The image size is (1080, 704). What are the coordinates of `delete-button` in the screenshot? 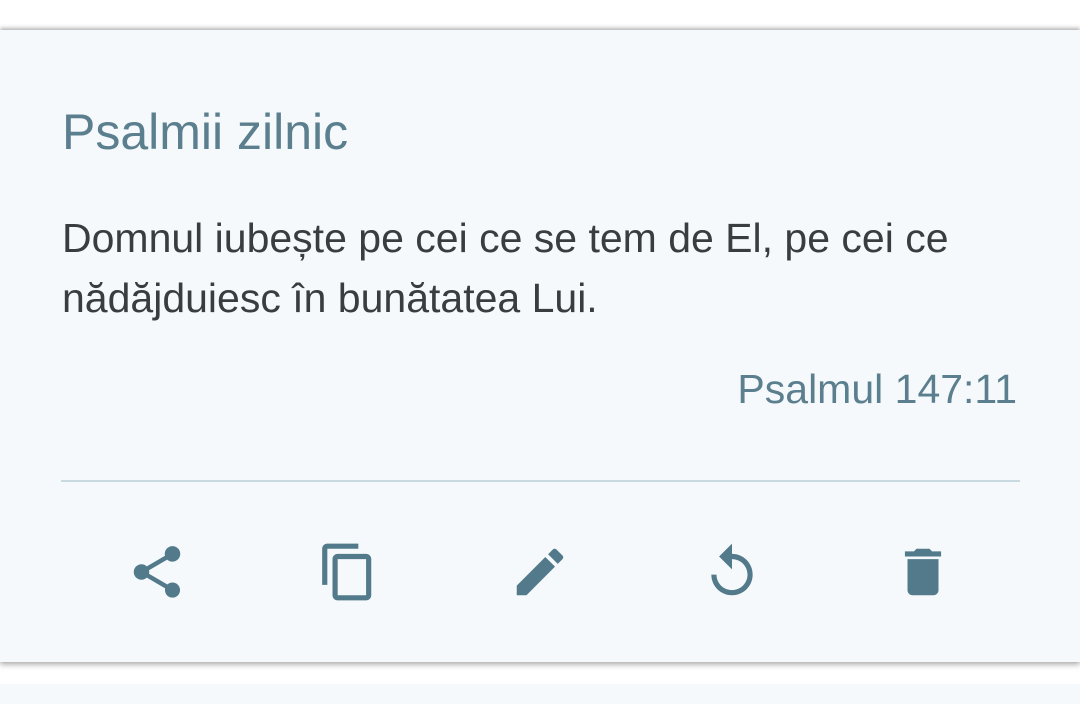 It's located at (923, 572).